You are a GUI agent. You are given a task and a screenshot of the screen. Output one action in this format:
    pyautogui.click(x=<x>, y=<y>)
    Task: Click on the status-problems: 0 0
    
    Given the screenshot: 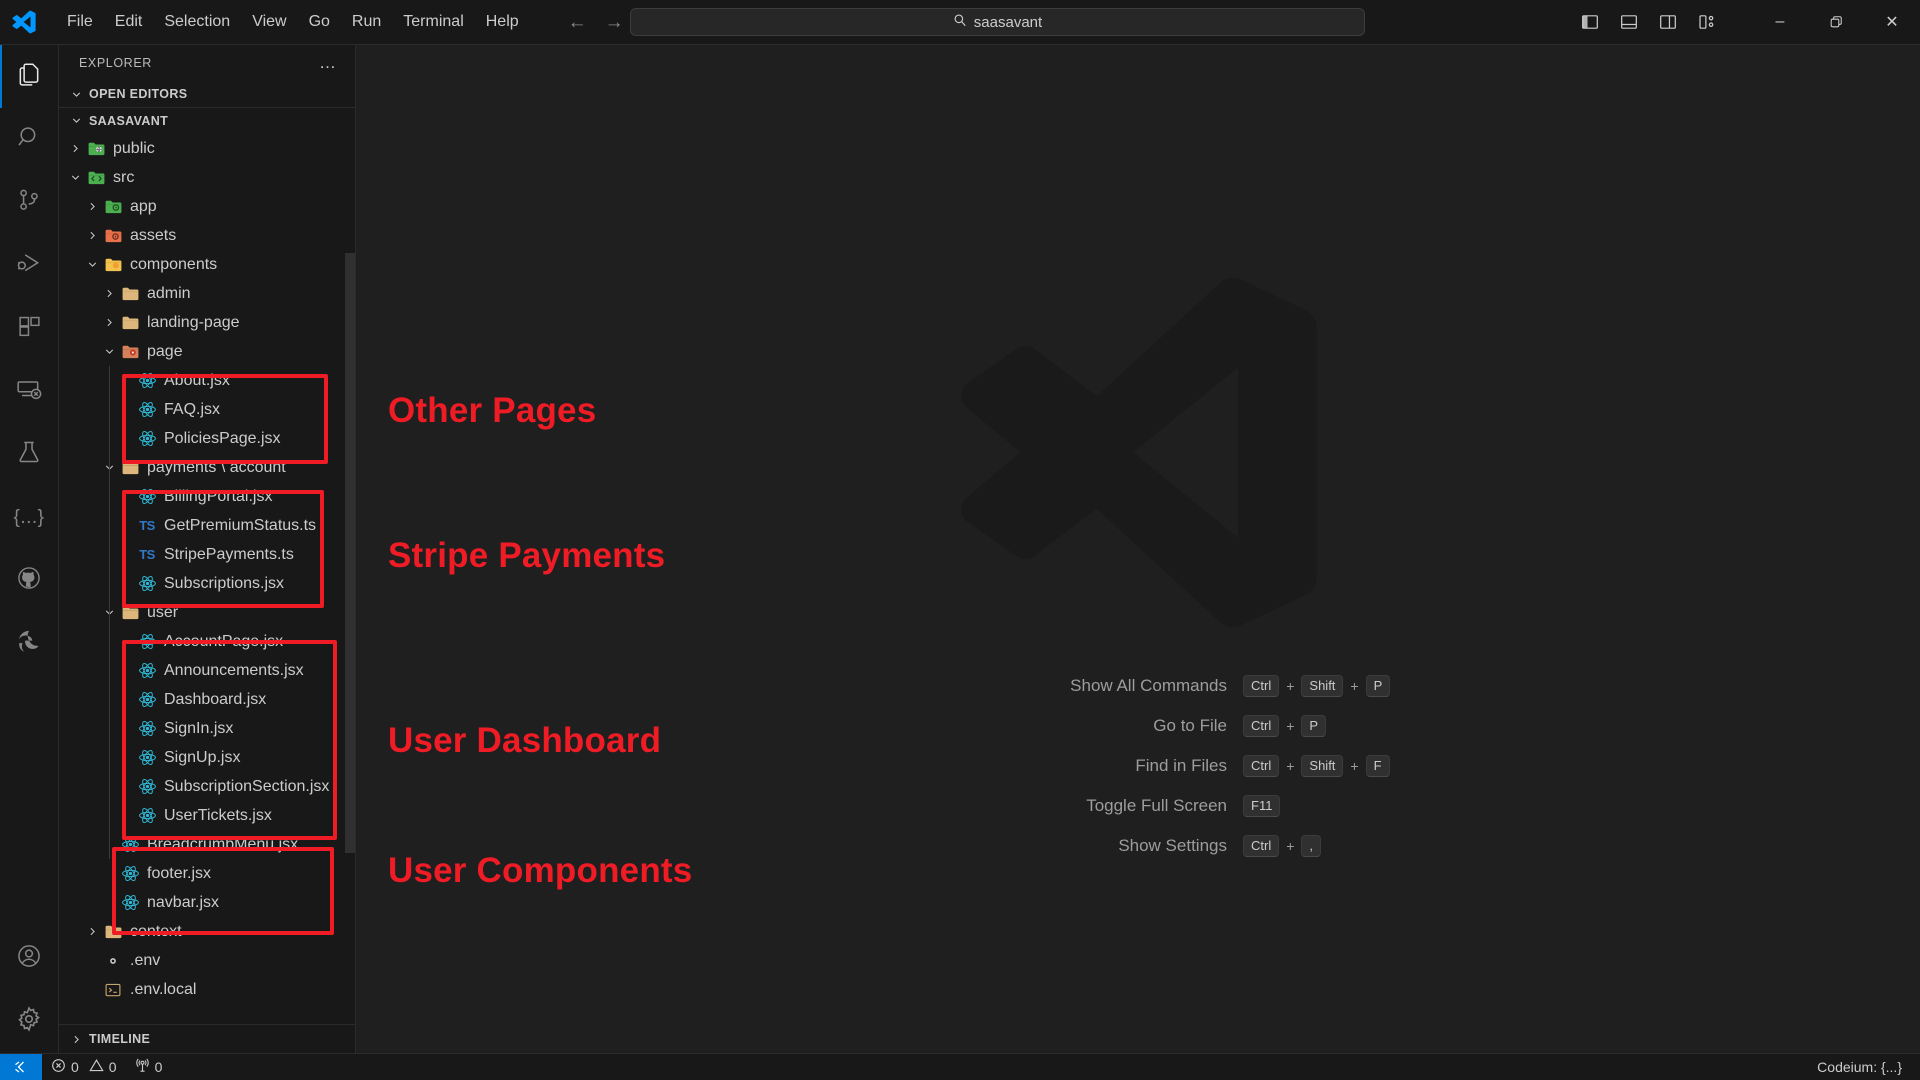 What is the action you would take?
    pyautogui.click(x=84, y=1067)
    